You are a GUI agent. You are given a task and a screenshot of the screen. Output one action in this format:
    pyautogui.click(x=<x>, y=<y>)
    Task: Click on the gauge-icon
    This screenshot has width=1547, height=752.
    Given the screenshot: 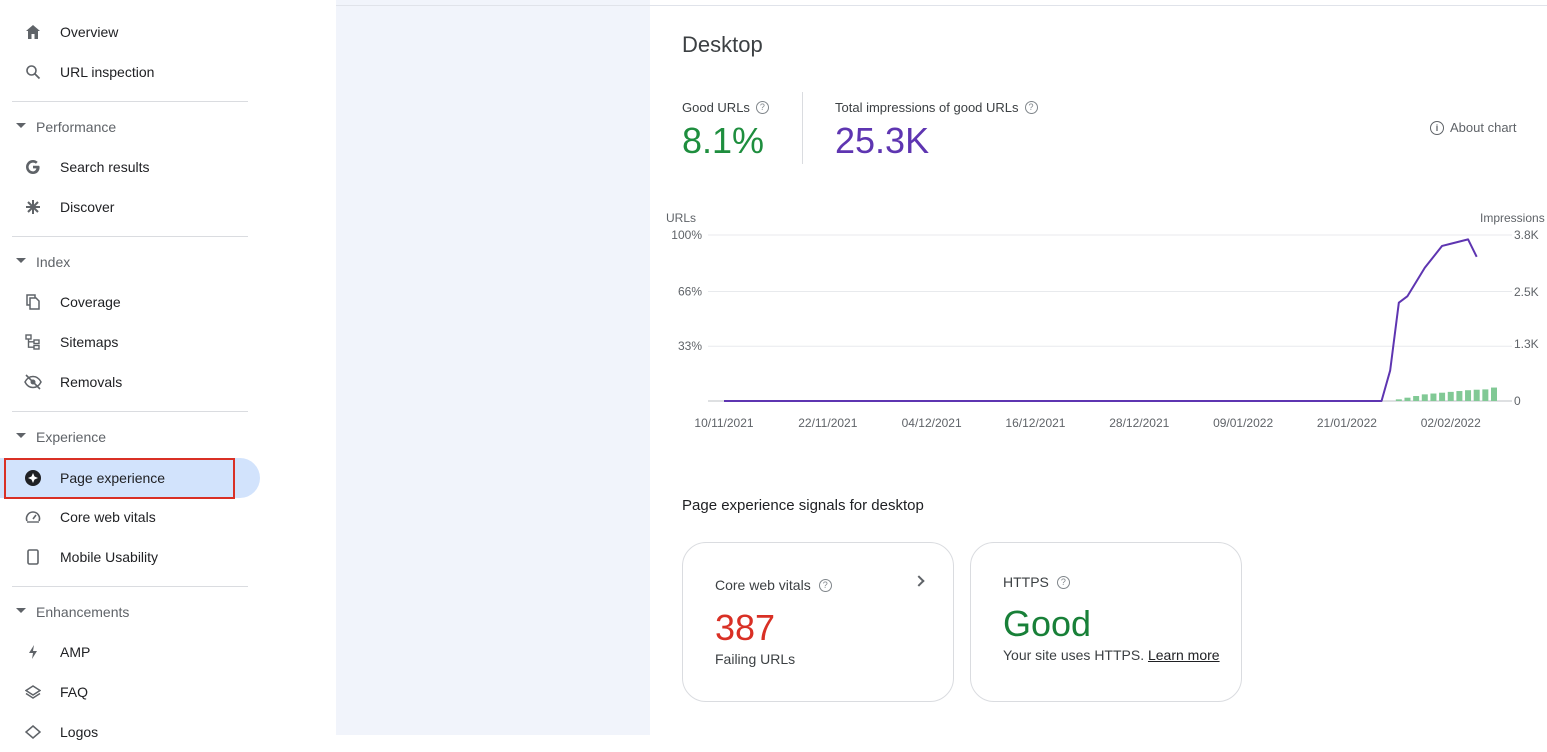 What is the action you would take?
    pyautogui.click(x=33, y=517)
    